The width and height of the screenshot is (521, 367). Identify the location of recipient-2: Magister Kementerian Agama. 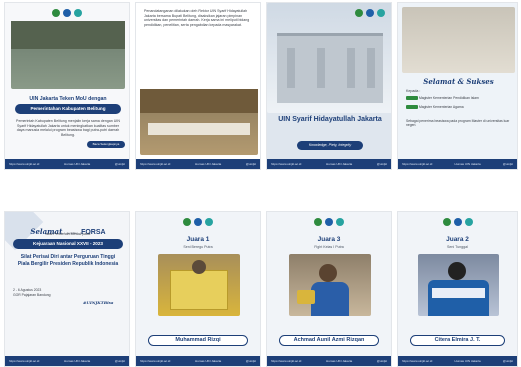
(458, 107).